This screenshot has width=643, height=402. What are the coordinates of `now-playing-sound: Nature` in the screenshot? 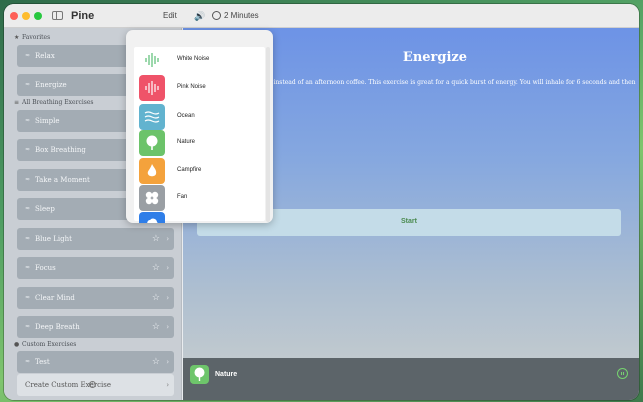 It's located at (226, 374).